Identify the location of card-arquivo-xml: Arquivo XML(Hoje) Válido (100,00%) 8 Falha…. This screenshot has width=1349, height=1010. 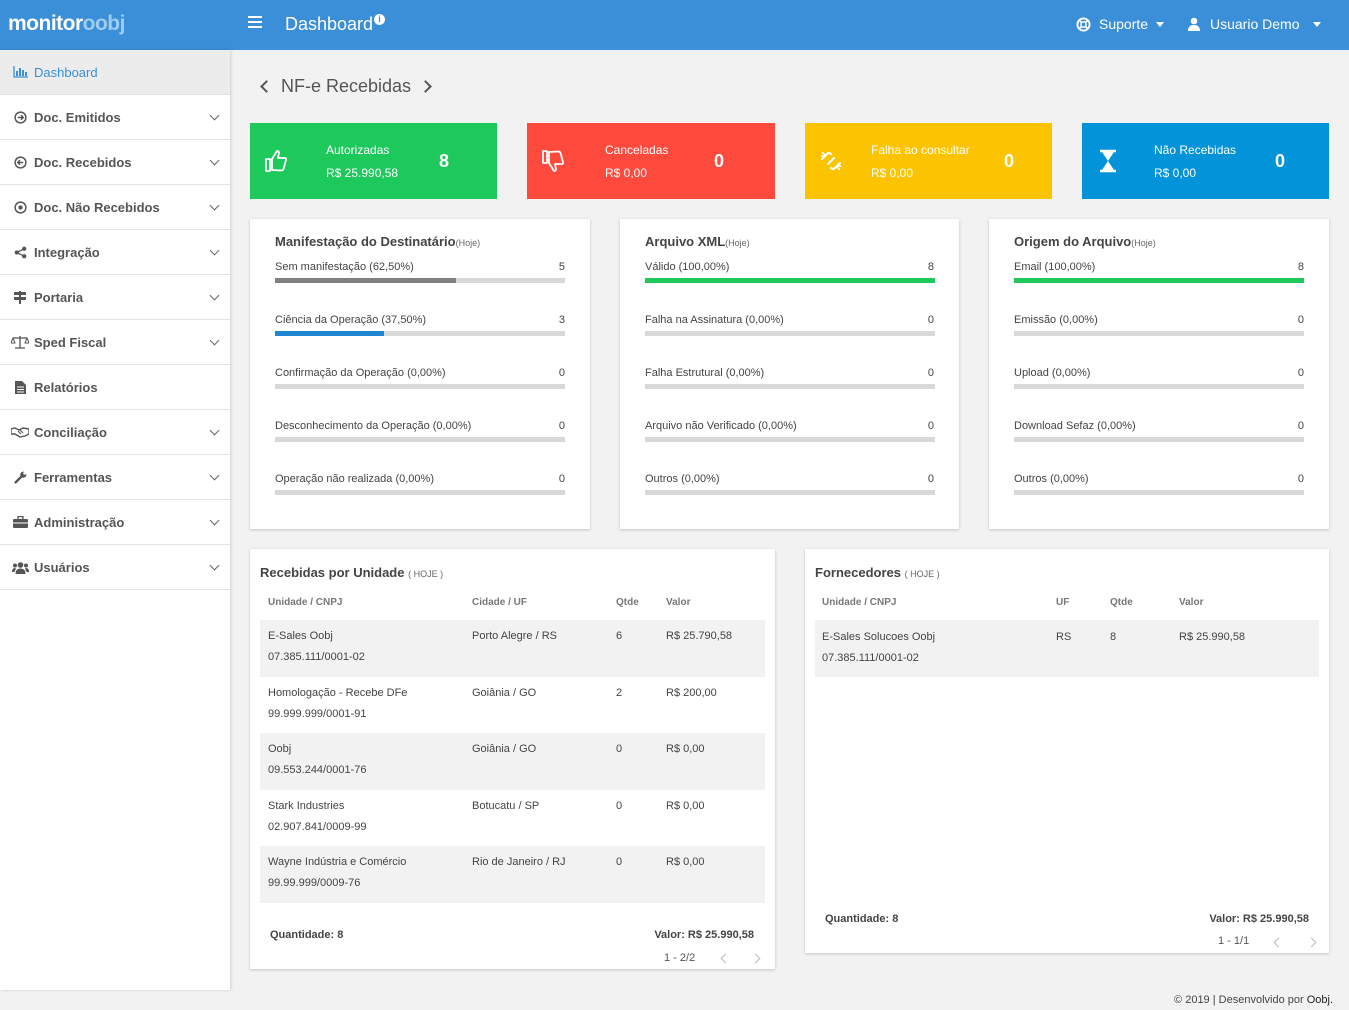
(789, 374).